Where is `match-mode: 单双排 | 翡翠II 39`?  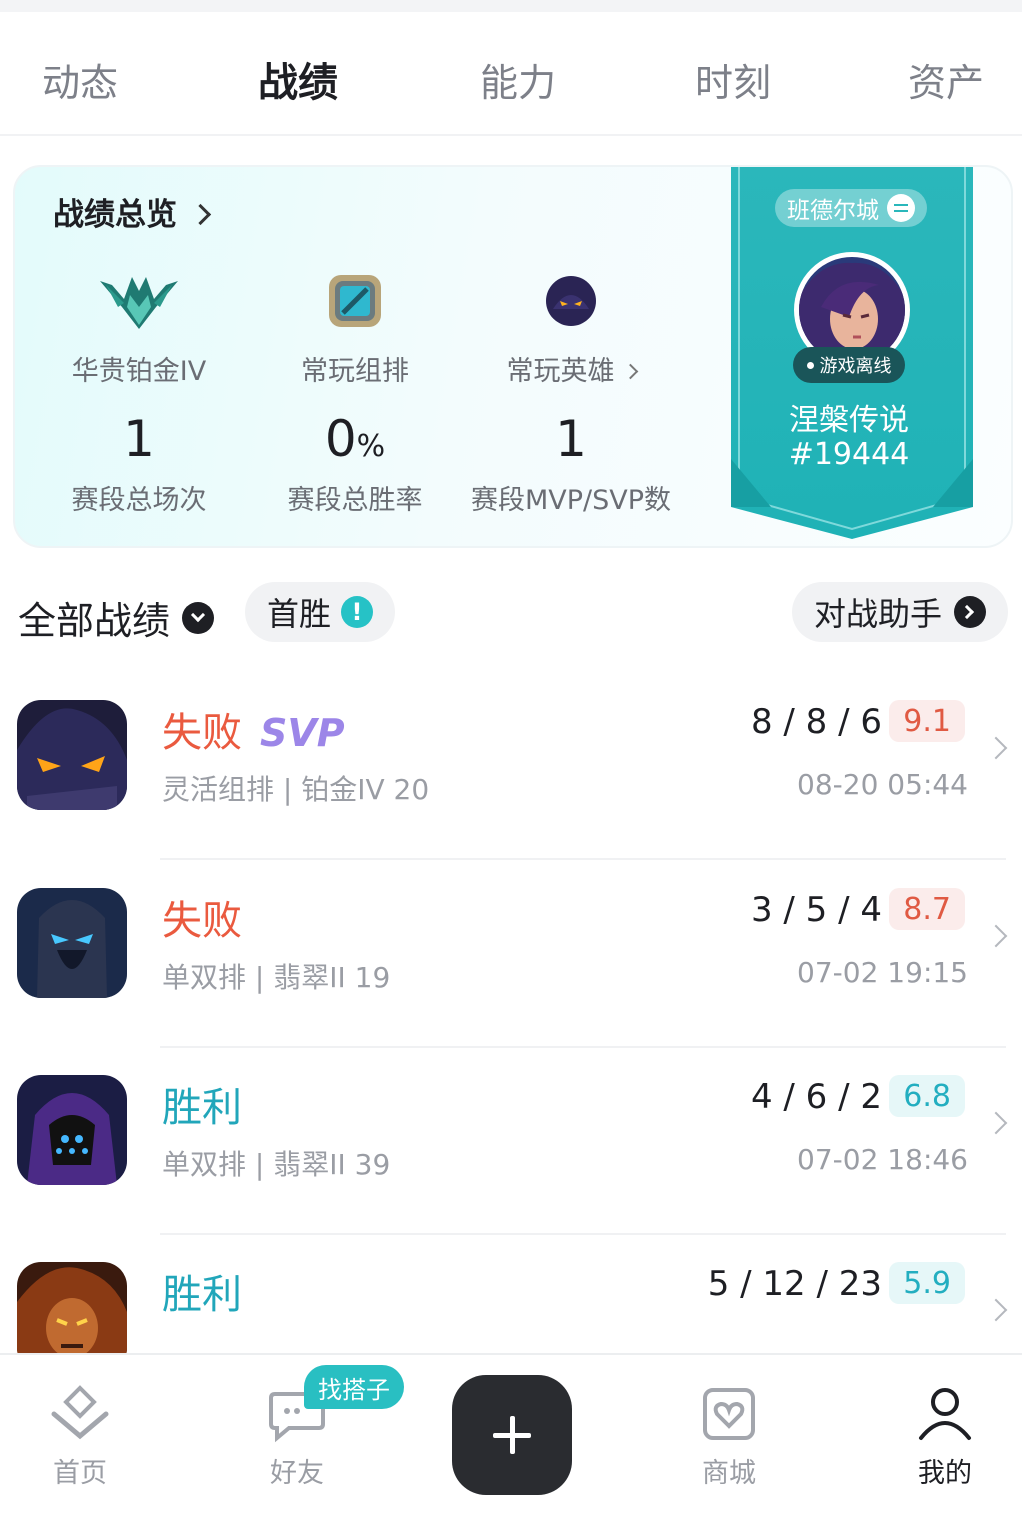
match-mode: 单双排 | 翡翠II 39 is located at coordinates (276, 1164).